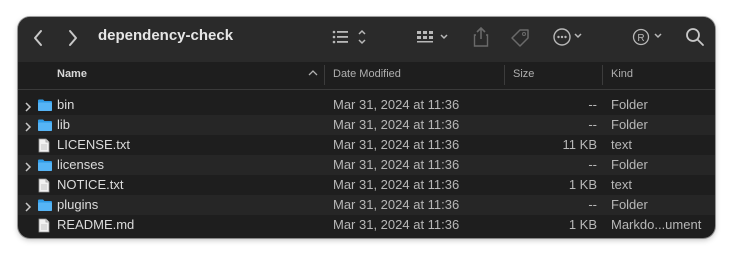 This screenshot has height=256, width=733. What do you see at coordinates (166, 35) in the screenshot?
I see `window-title: dependency-check` at bounding box center [166, 35].